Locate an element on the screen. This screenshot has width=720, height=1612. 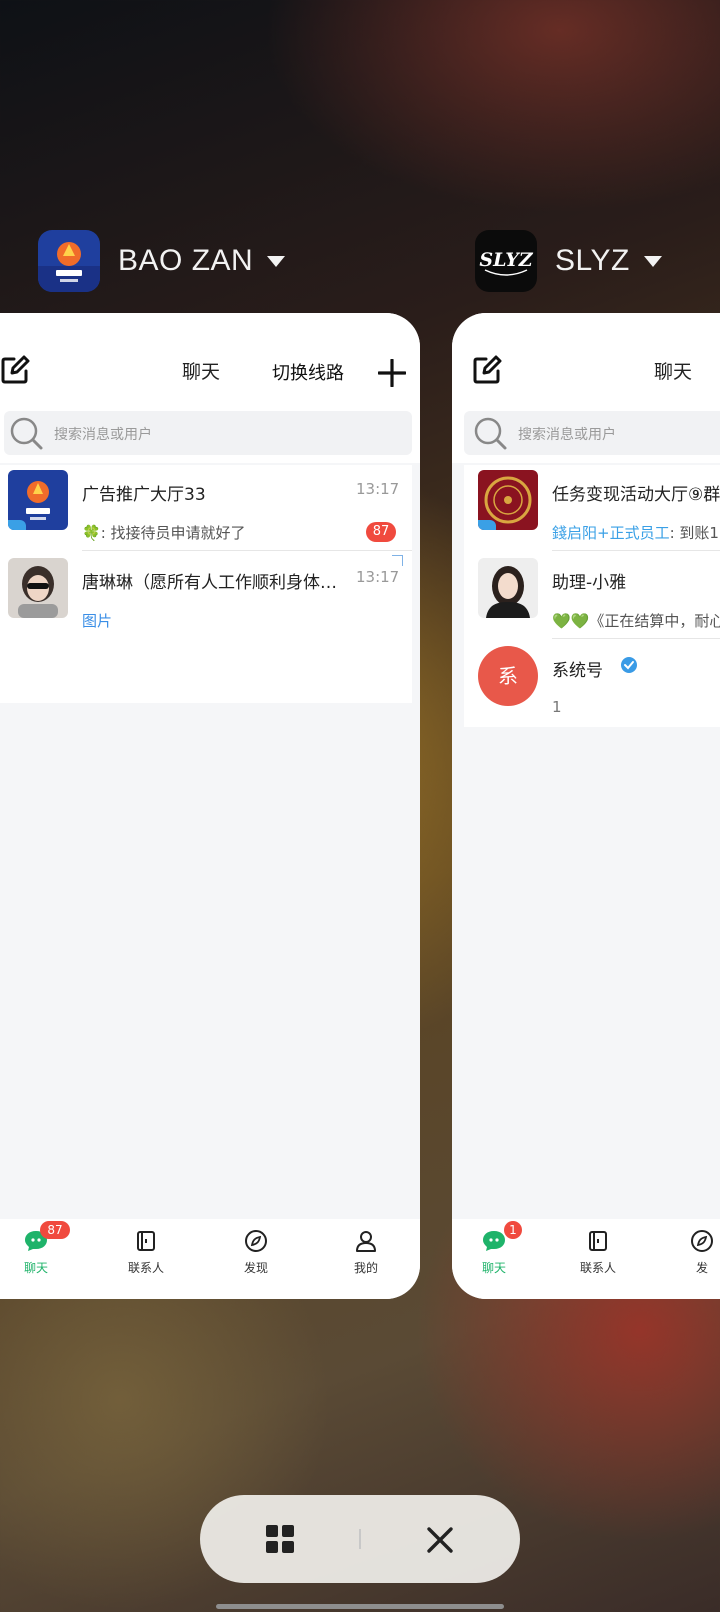
grid-icon is located at coordinates (280, 1541).